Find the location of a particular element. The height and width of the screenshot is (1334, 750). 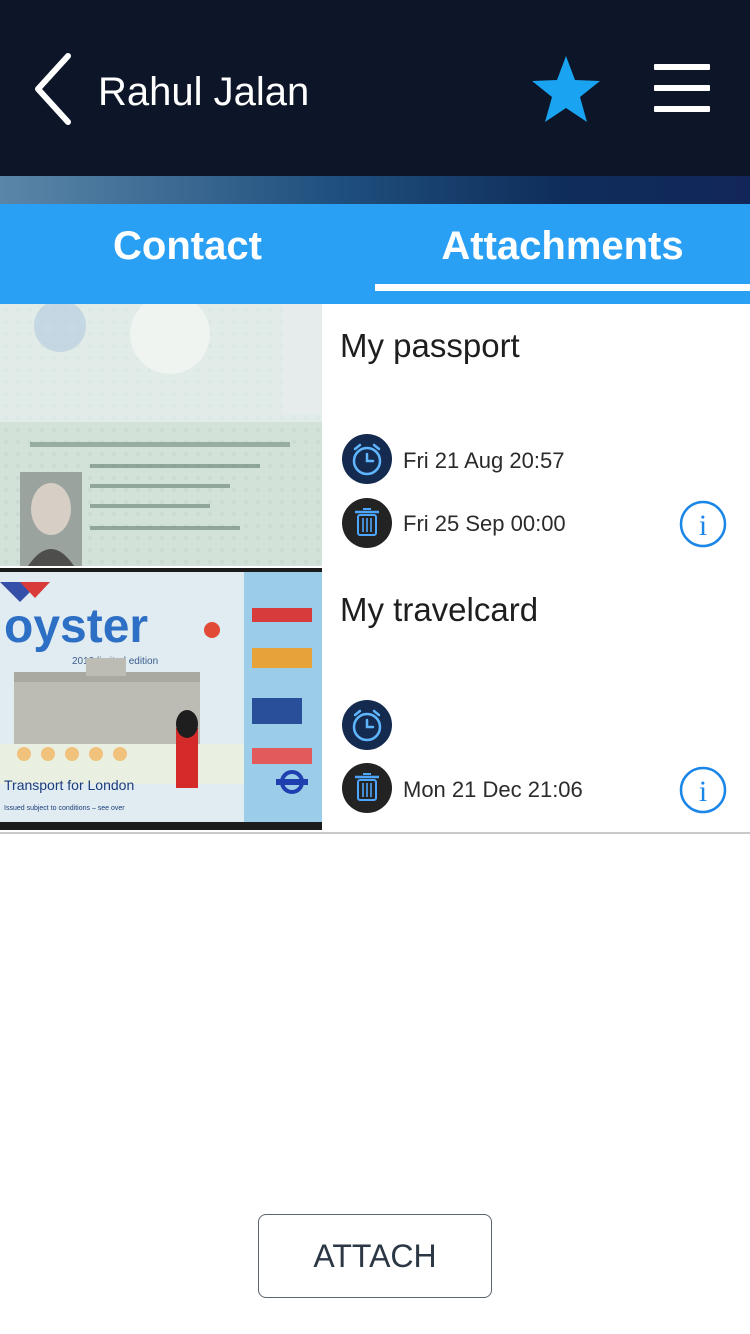

contact-name-title: Rahul Jalan is located at coordinates (204, 92).